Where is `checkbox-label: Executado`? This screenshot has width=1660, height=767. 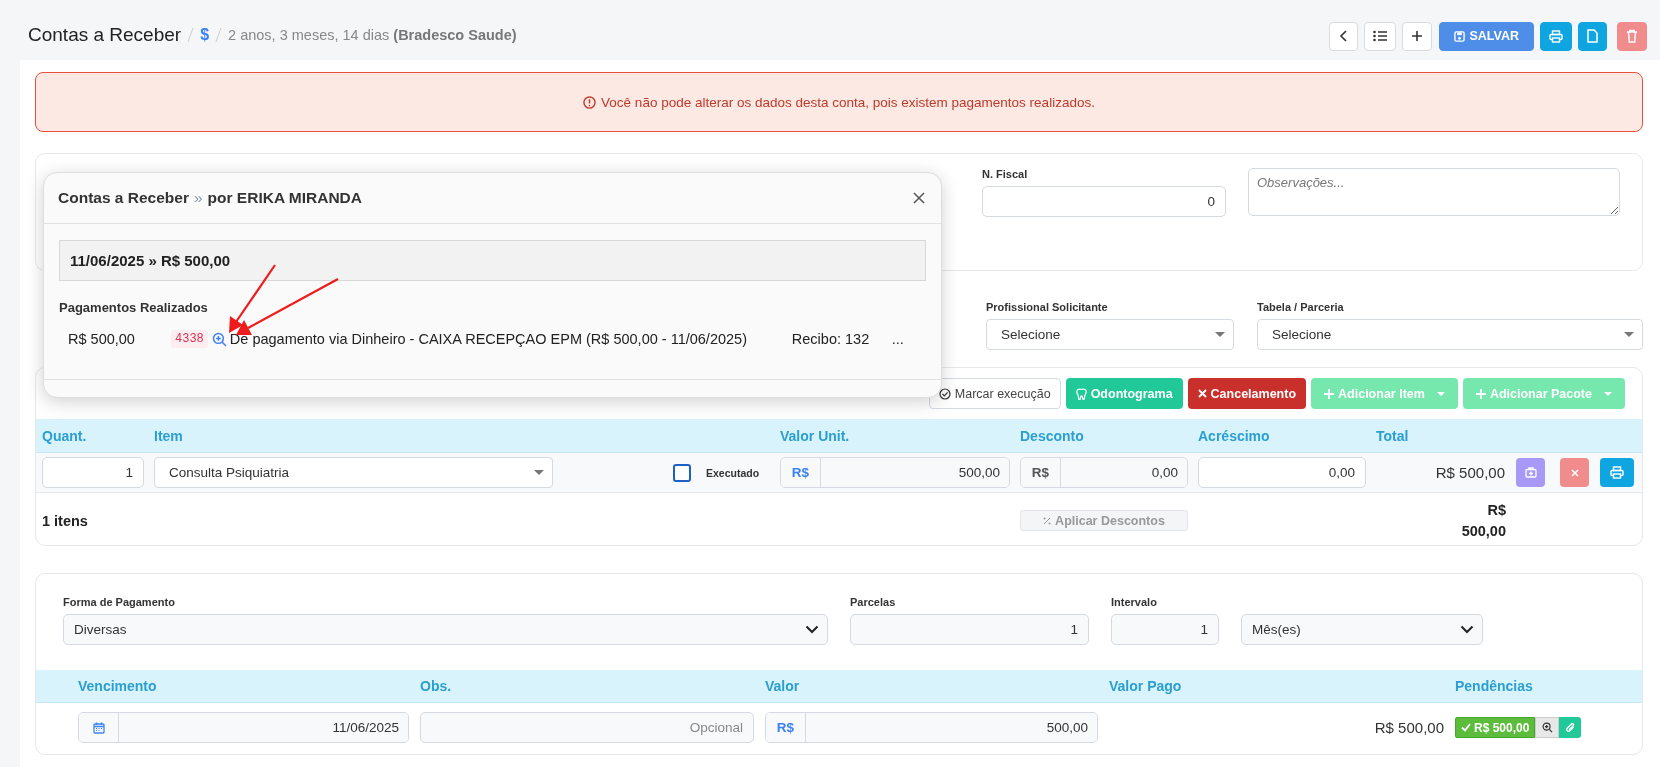
checkbox-label: Executado is located at coordinates (733, 472).